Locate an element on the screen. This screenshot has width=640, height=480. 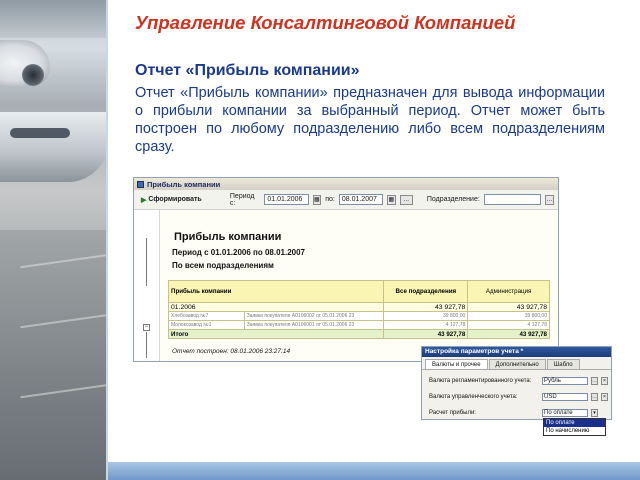
terminal-building is located at coordinates (54, 19).